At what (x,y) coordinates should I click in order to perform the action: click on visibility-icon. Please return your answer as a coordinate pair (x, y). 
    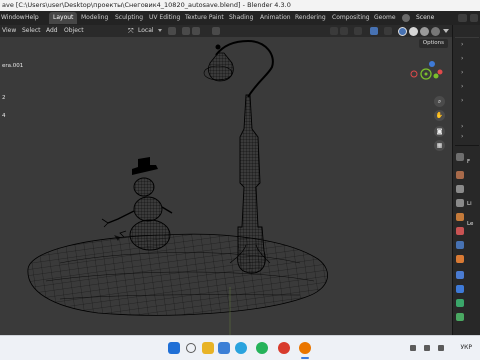
    Looking at the image, I should click on (334, 31).